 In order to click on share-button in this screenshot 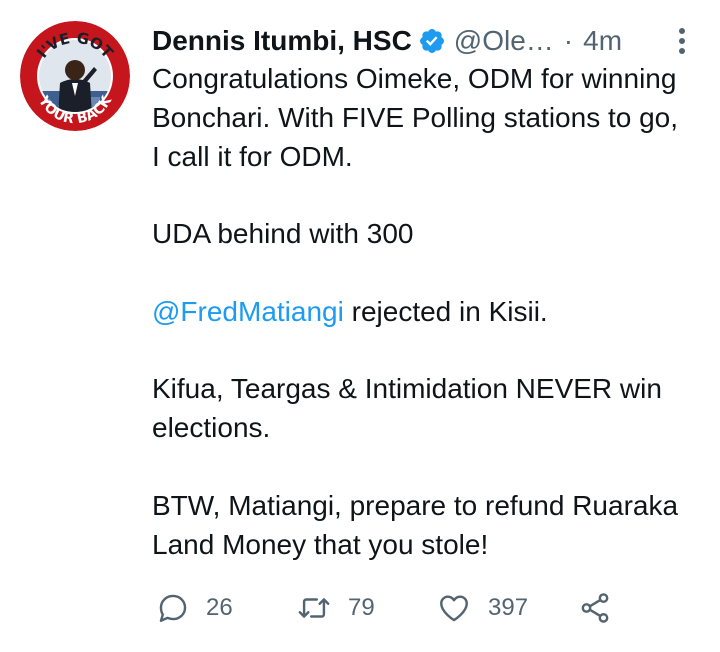, I will do `click(595, 608)`.